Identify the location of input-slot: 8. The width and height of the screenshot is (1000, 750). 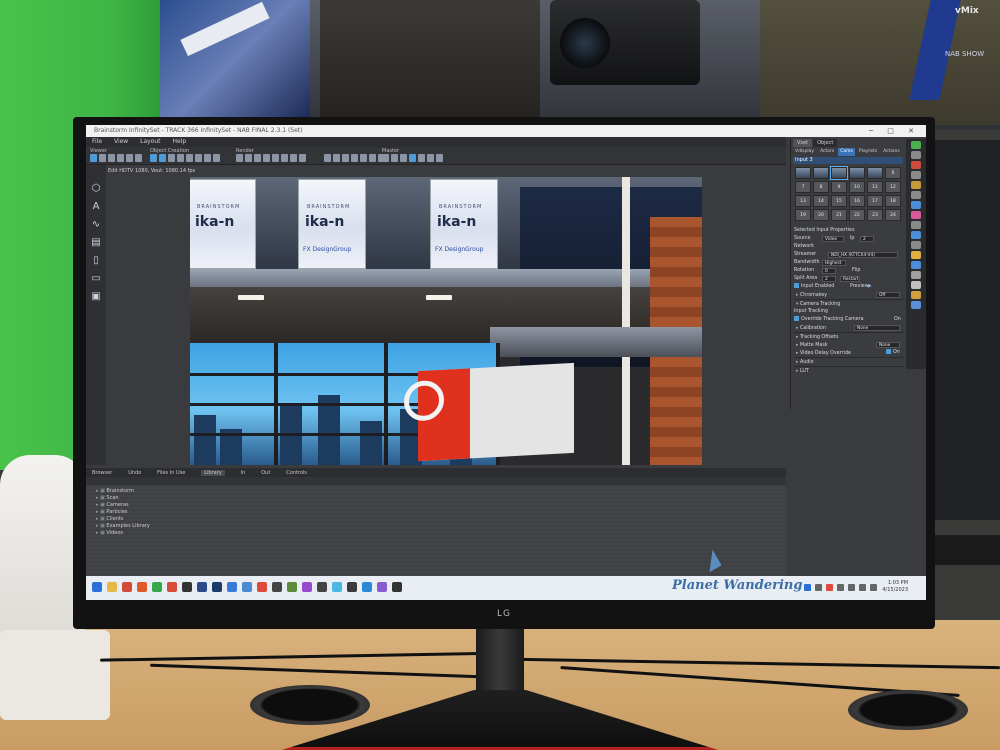
(821, 187).